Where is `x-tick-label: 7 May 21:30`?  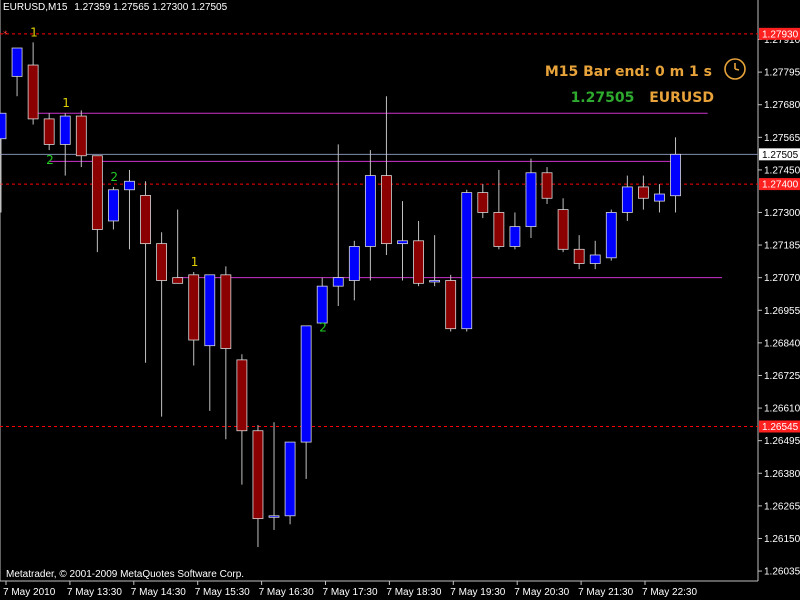
x-tick-label: 7 May 21:30 is located at coordinates (605, 592).